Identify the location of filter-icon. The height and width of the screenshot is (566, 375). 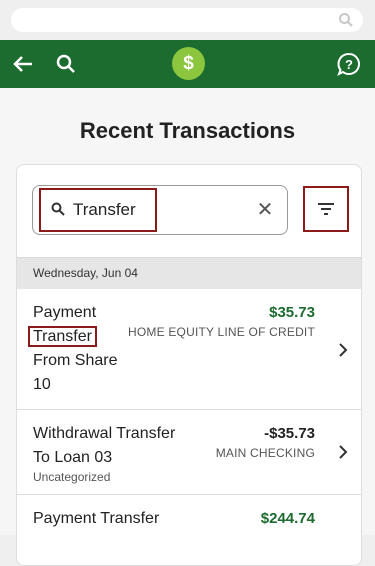
(326, 209).